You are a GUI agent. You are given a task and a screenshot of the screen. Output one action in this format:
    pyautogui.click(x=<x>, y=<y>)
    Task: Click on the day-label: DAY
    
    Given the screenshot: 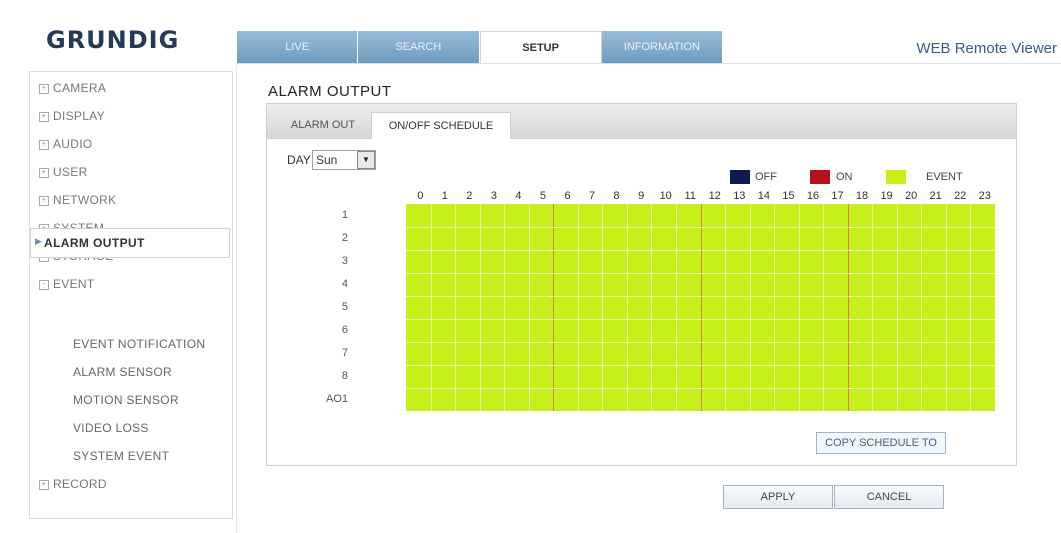 What is the action you would take?
    pyautogui.click(x=299, y=160)
    